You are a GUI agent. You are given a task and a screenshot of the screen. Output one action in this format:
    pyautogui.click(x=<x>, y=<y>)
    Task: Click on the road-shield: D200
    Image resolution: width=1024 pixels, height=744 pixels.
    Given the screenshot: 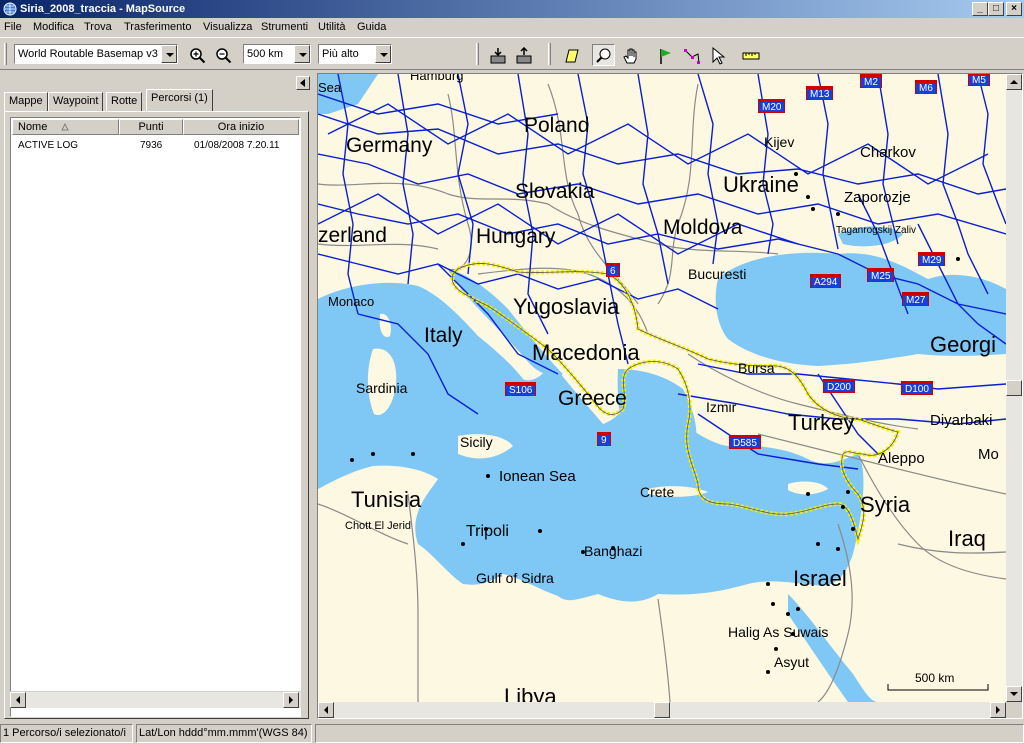 What is the action you would take?
    pyautogui.click(x=839, y=386)
    